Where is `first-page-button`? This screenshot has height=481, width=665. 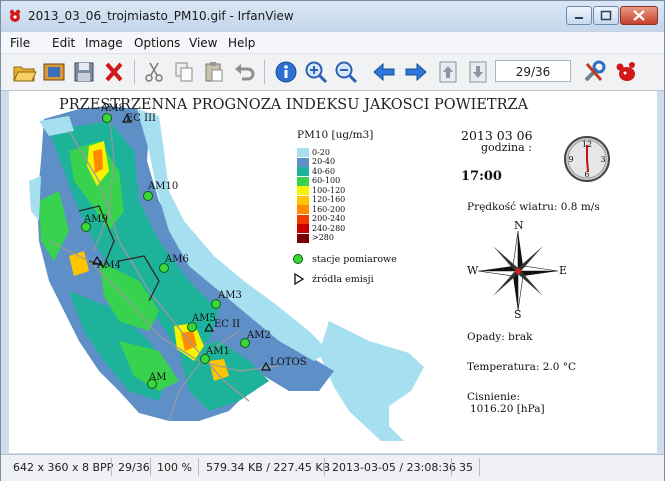 first-page-button is located at coordinates (448, 72).